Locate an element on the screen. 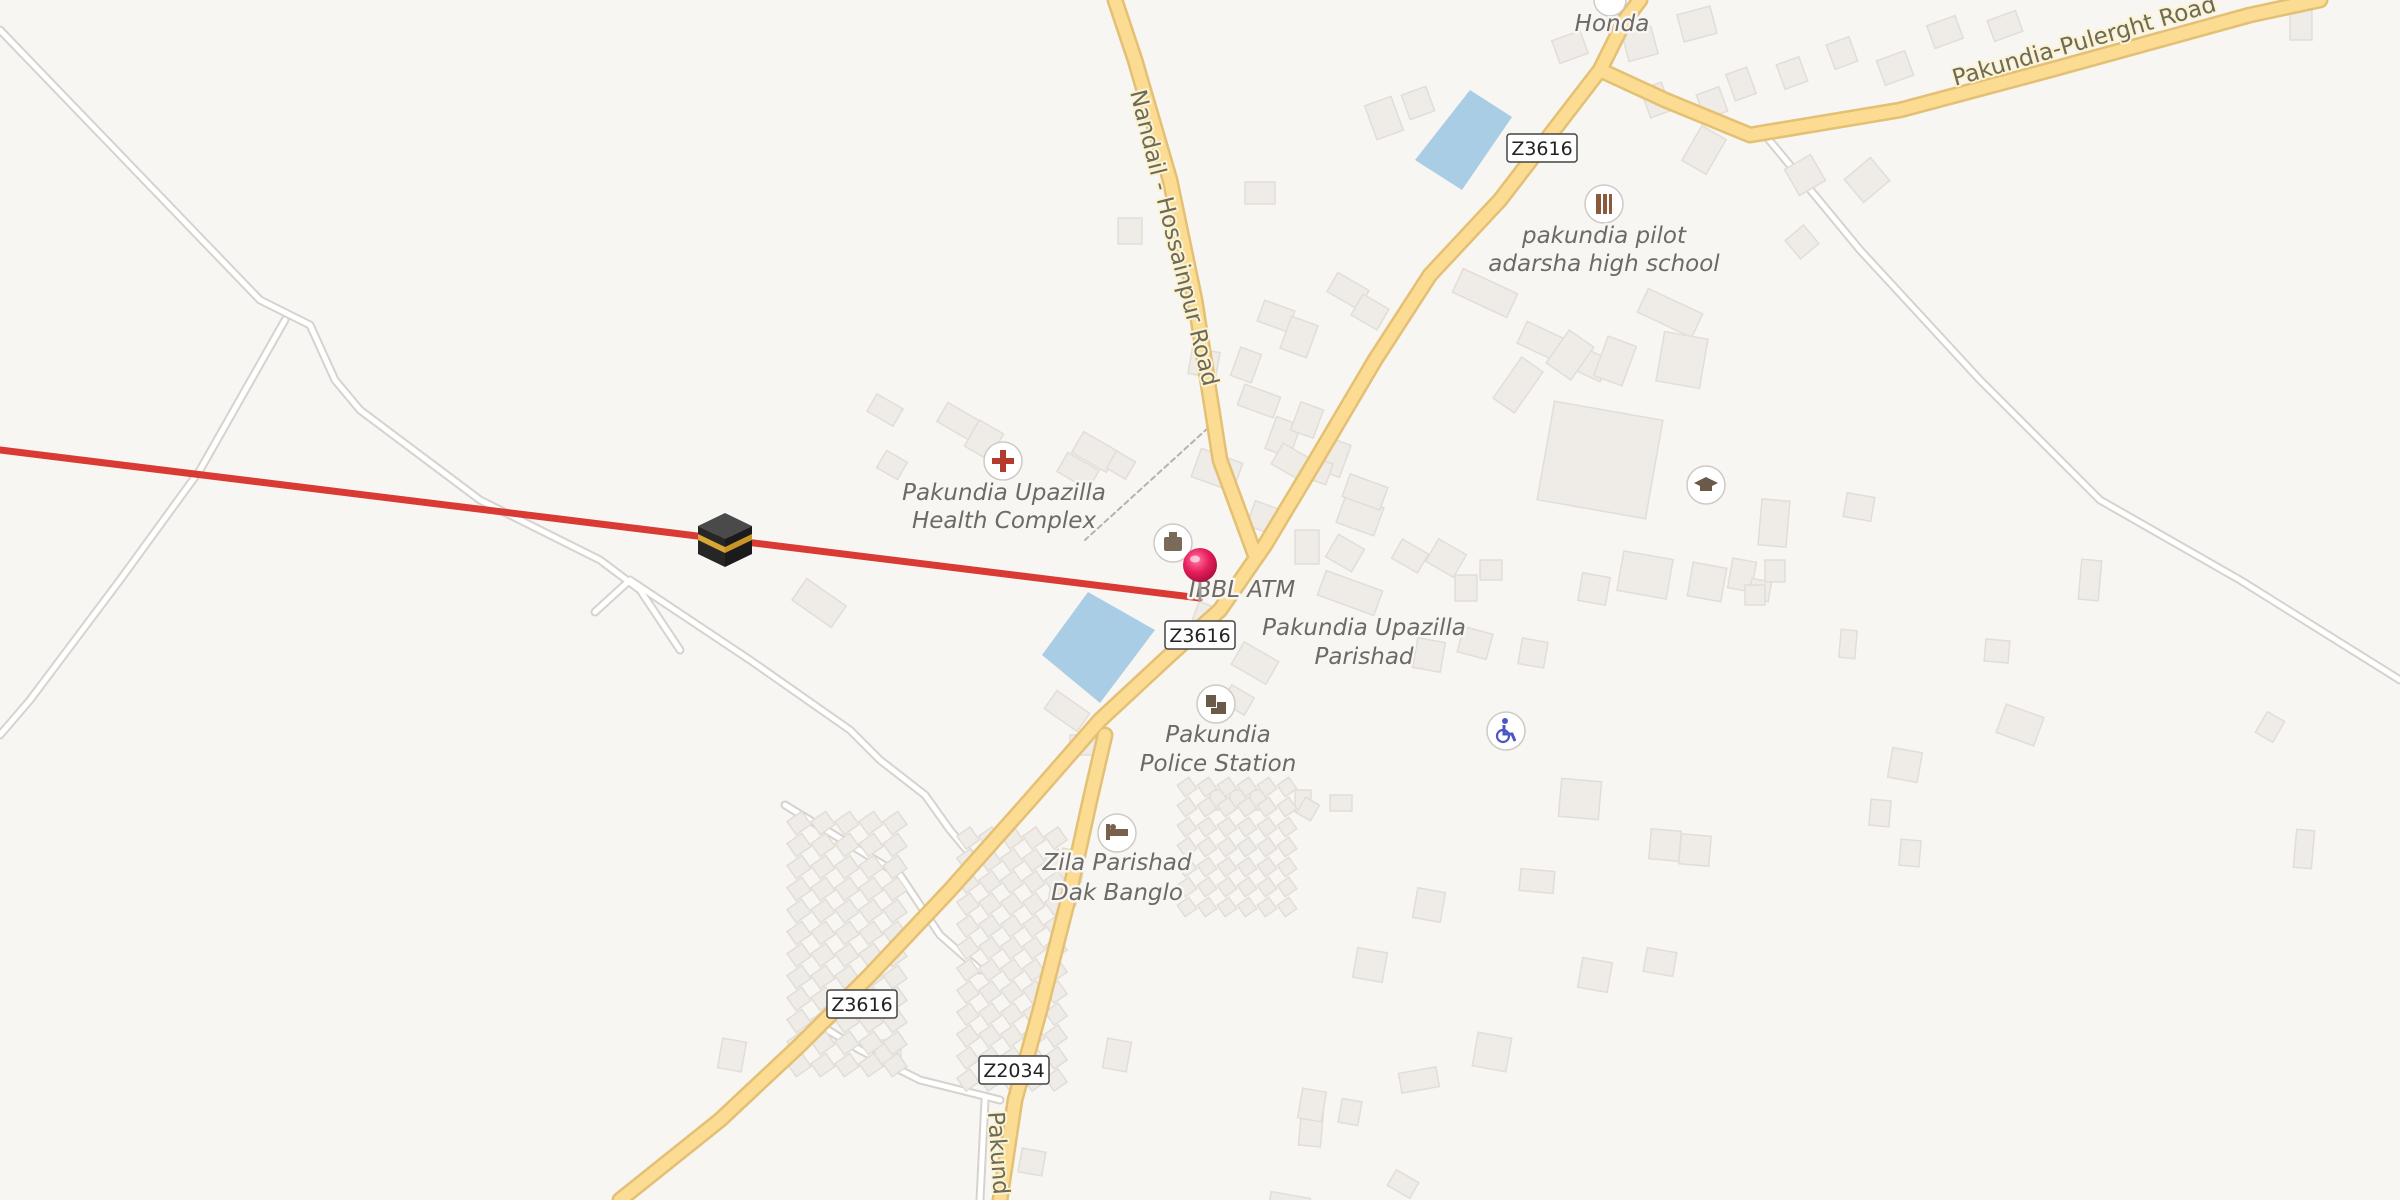 Image resolution: width=2400 pixels, height=1200 pixels. poi-label: Pakundia is located at coordinates (1218, 735).